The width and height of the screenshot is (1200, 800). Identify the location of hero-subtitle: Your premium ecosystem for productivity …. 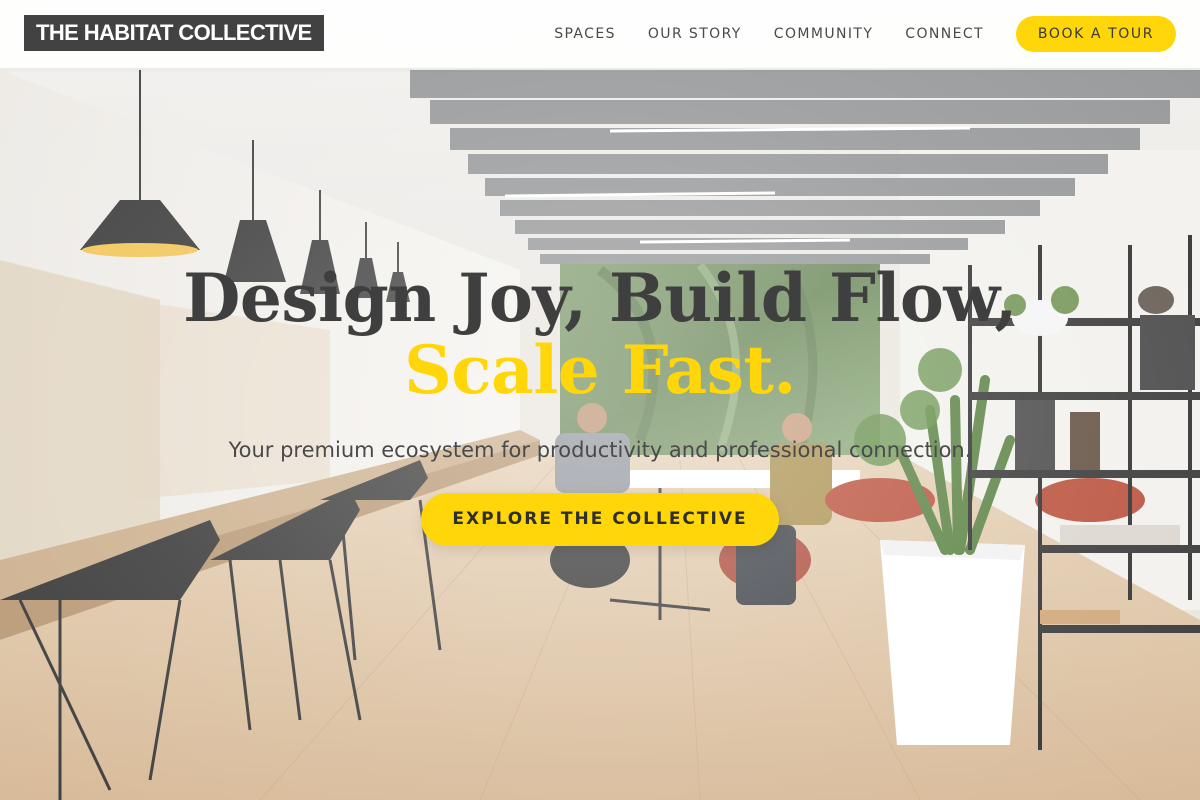
(600, 450).